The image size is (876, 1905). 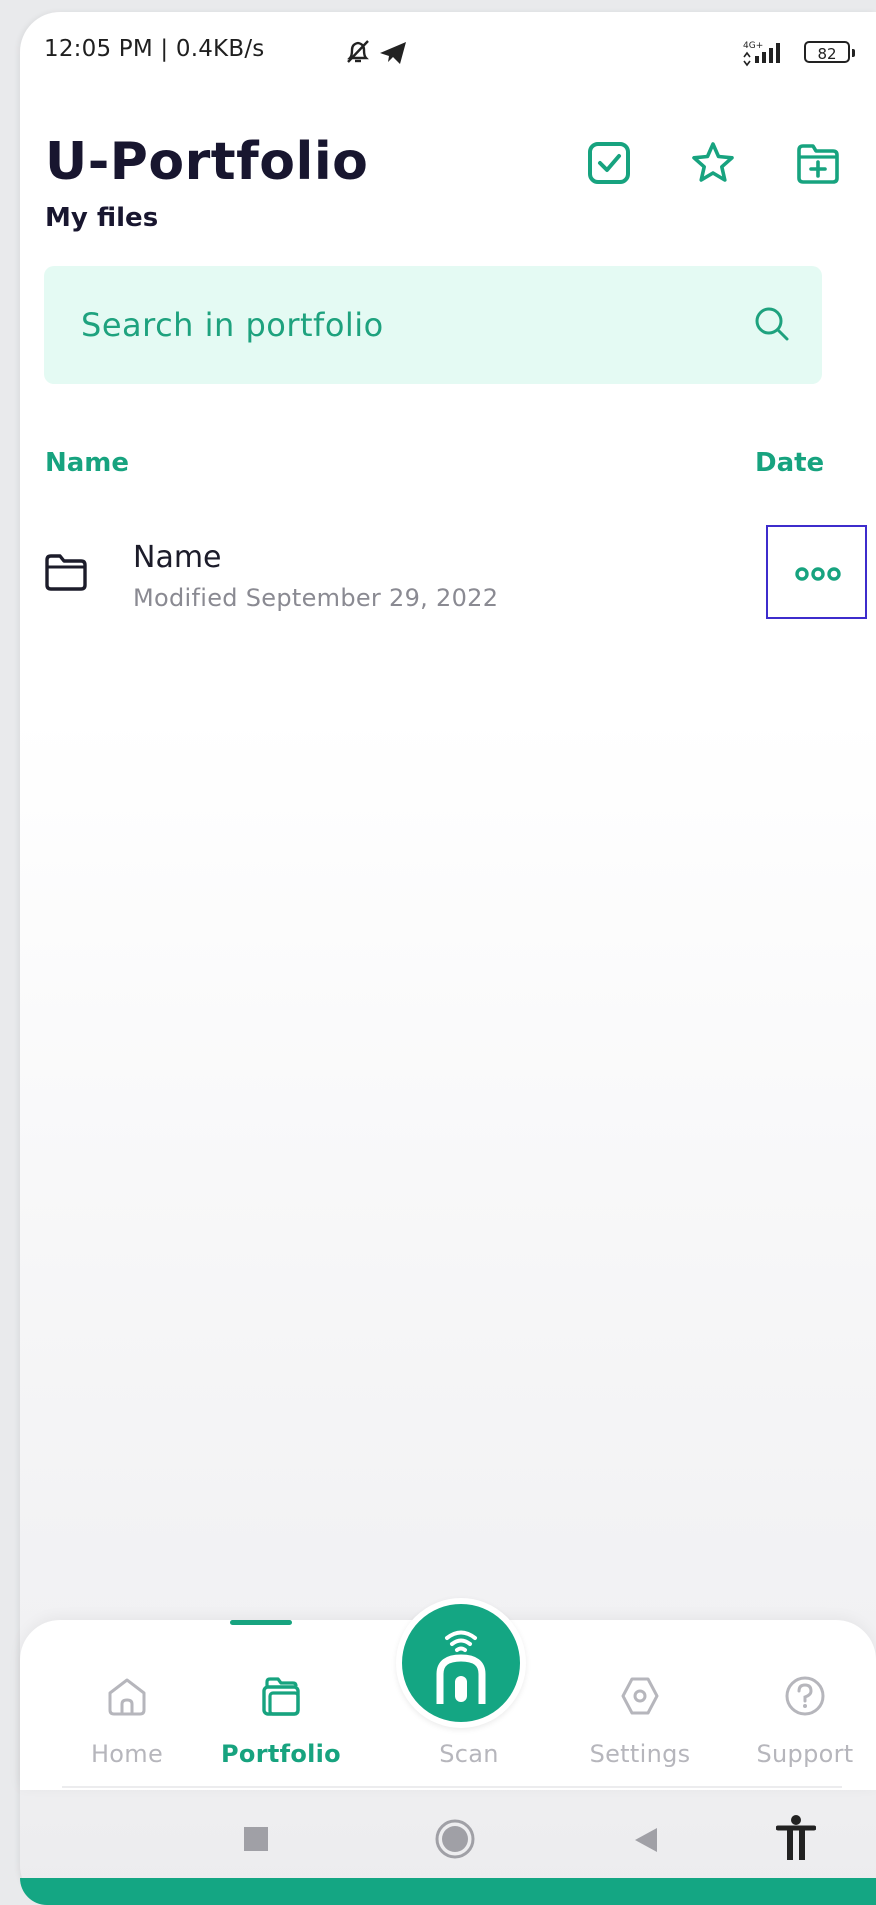 I want to click on search-placeholder: Search in portfolio, so click(x=232, y=325).